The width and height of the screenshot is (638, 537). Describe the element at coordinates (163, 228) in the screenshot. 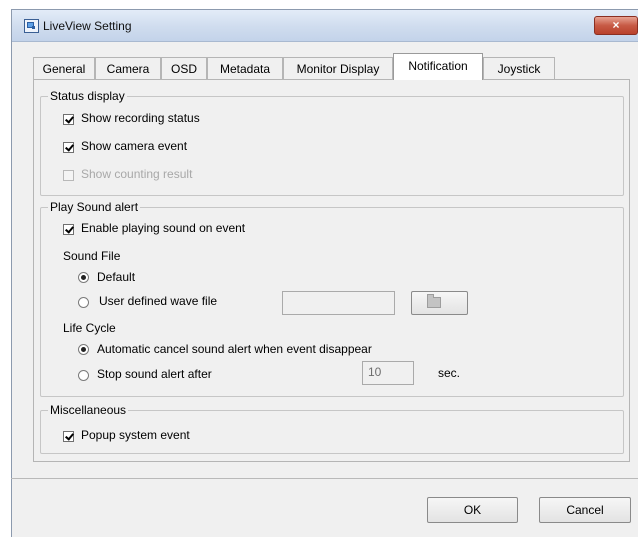

I see `enable-sound-label: Enable playing sound on event` at that location.